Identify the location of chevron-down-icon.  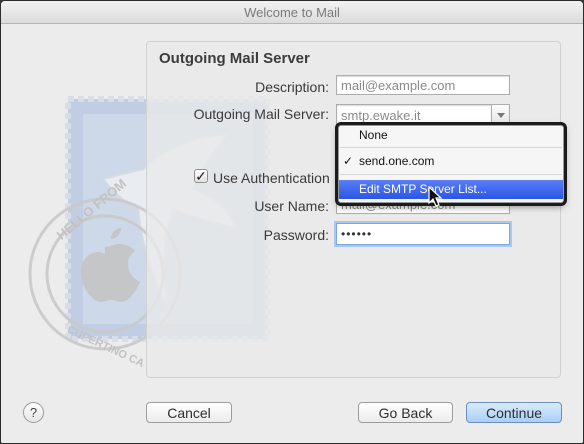
(501, 115).